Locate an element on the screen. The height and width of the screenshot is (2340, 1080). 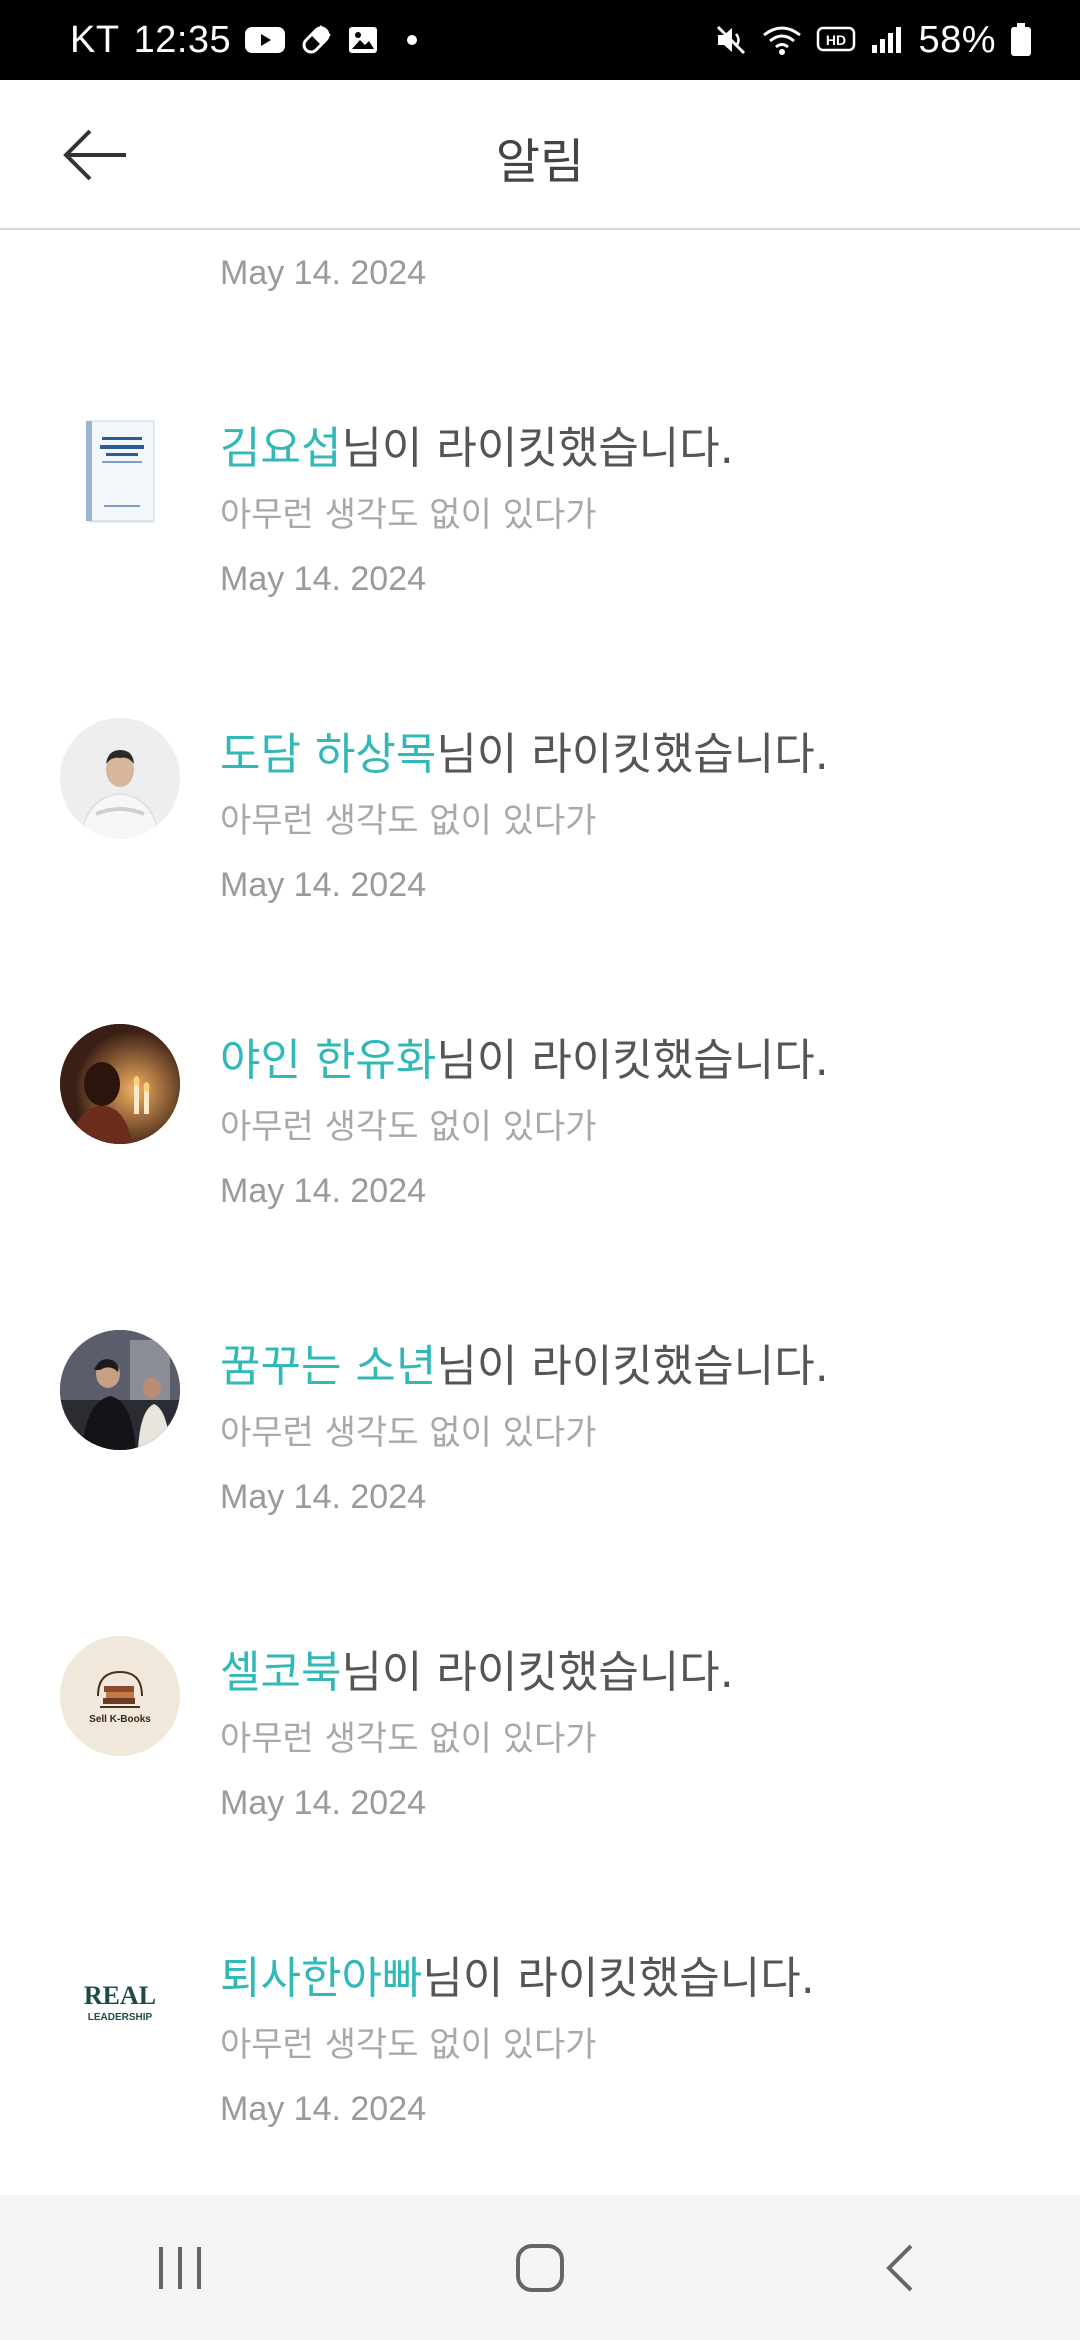
battery-icon is located at coordinates (1021, 40).